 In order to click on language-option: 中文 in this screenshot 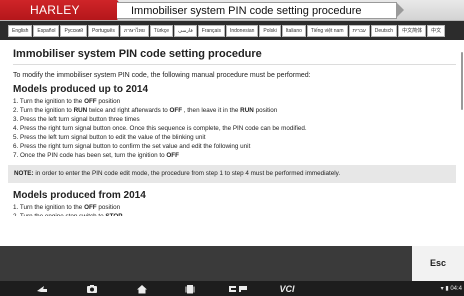, I will do `click(436, 31)`.